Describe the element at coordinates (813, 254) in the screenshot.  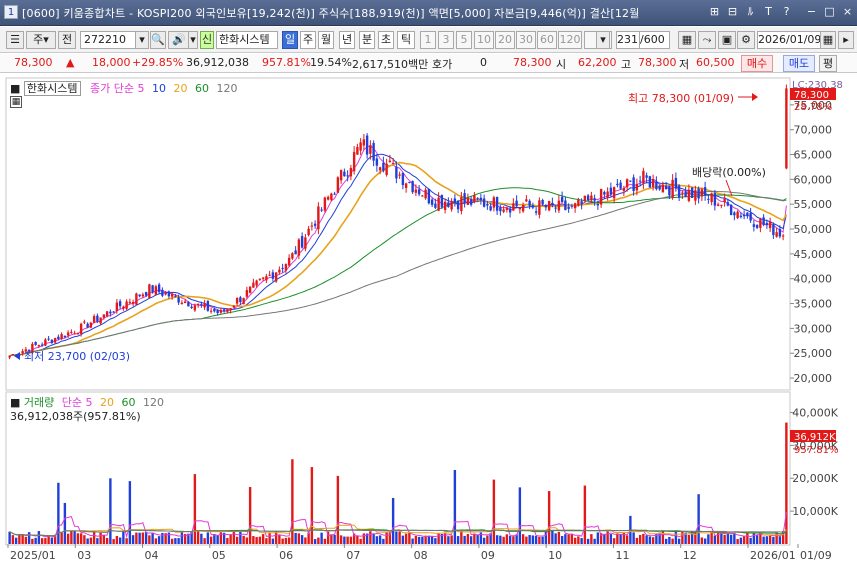
I see `price-tick-label: 45,000` at that location.